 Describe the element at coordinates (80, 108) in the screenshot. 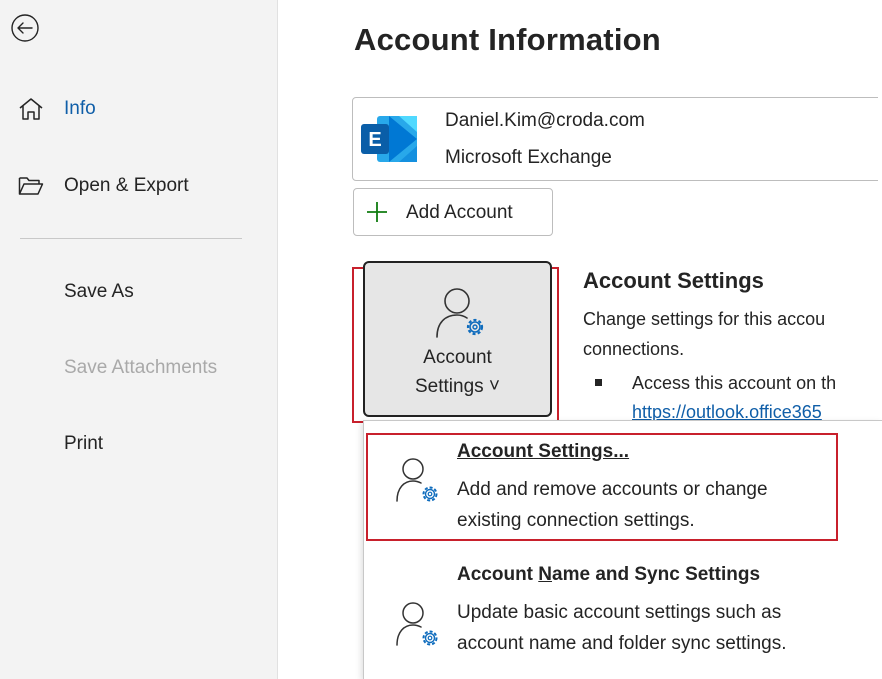

I see `nav-item-label: Info` at that location.